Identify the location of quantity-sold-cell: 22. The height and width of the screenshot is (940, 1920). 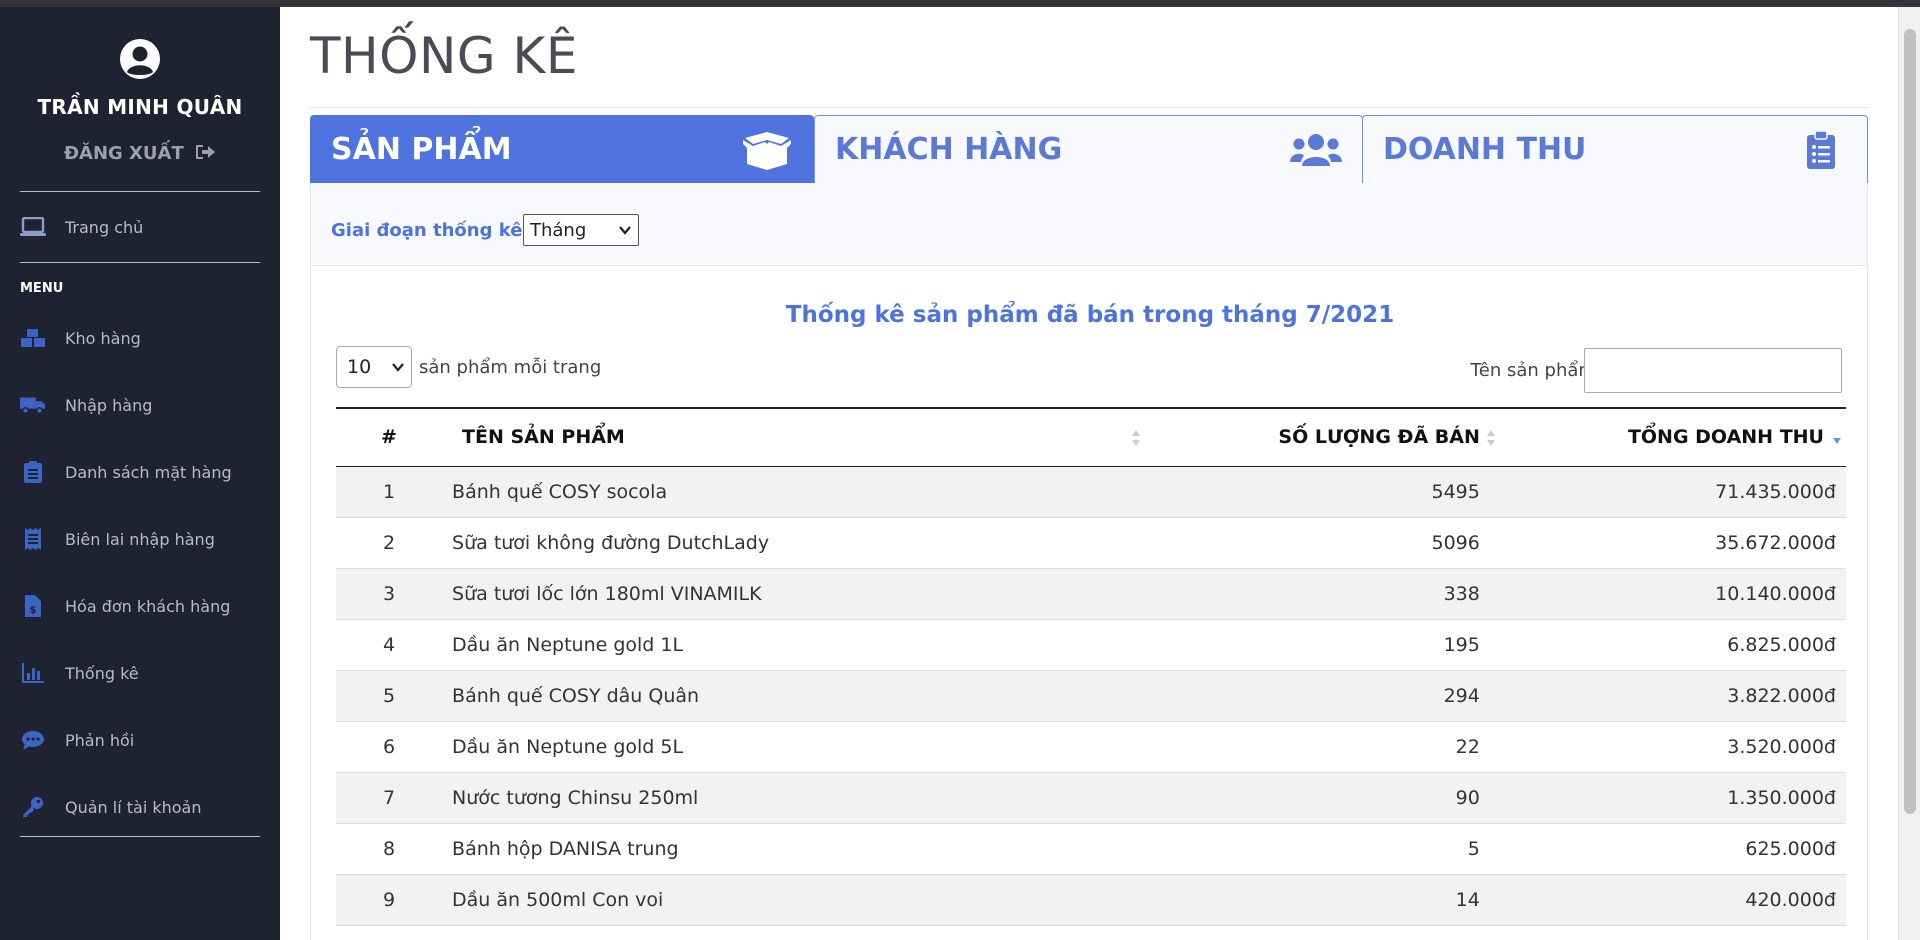
(1321, 747).